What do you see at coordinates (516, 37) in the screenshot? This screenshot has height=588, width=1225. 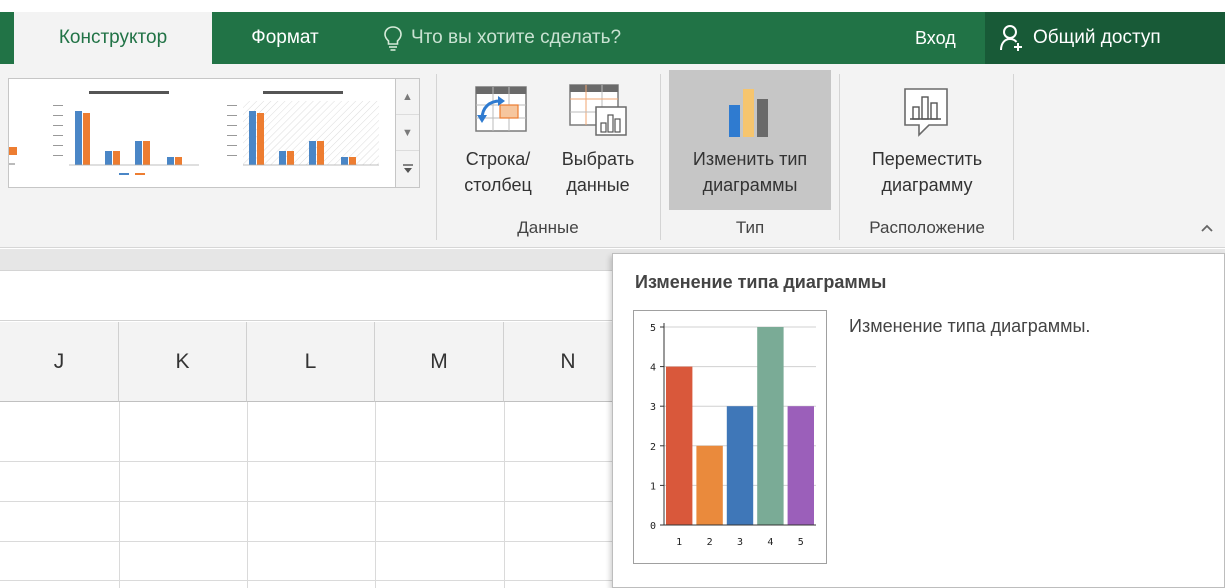 I see `tell-me-placeholder: Что вы хотите сделать?` at bounding box center [516, 37].